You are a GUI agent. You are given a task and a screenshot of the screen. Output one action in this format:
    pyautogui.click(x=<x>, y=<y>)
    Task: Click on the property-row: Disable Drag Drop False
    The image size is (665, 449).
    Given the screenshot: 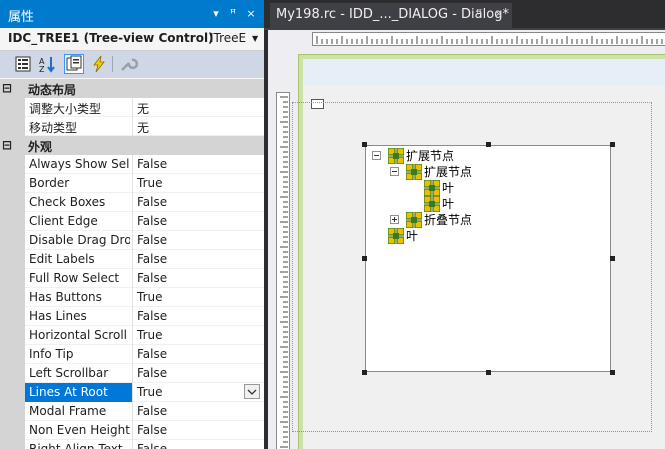 What is the action you would take?
    pyautogui.click(x=132, y=240)
    